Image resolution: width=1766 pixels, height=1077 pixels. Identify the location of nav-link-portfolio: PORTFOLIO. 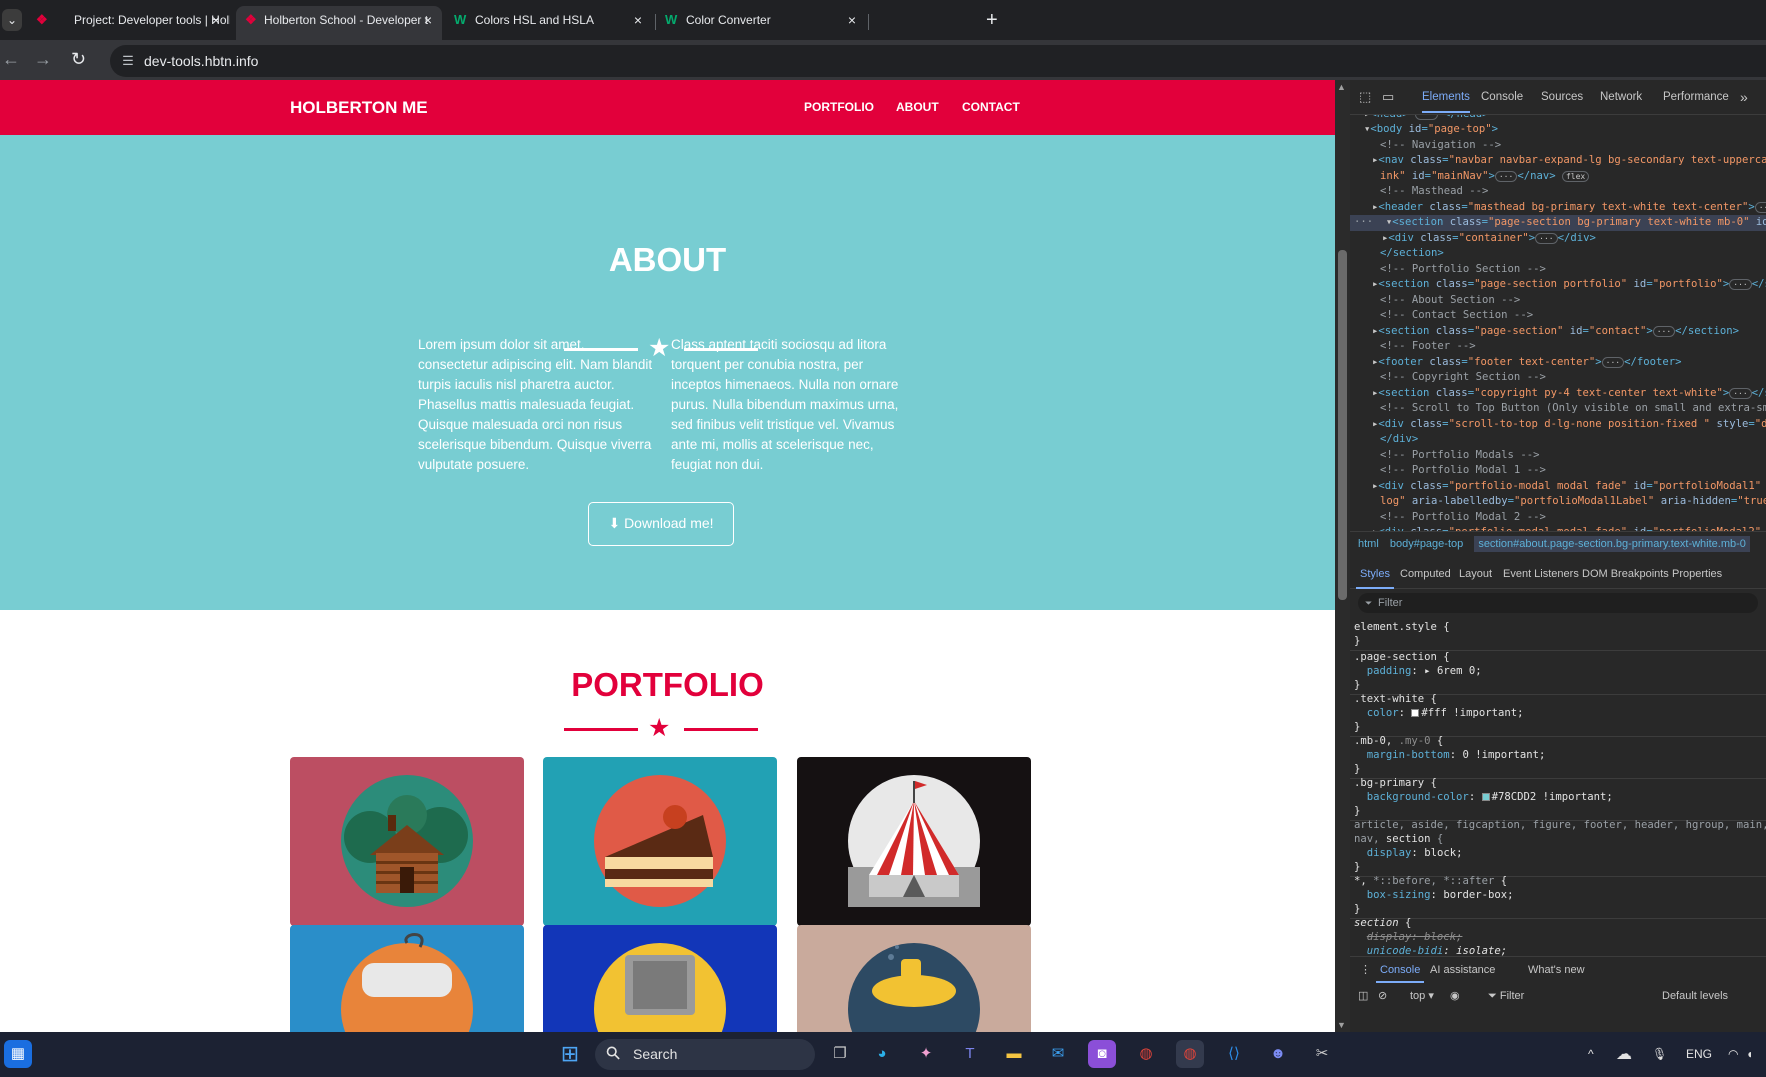
(839, 107).